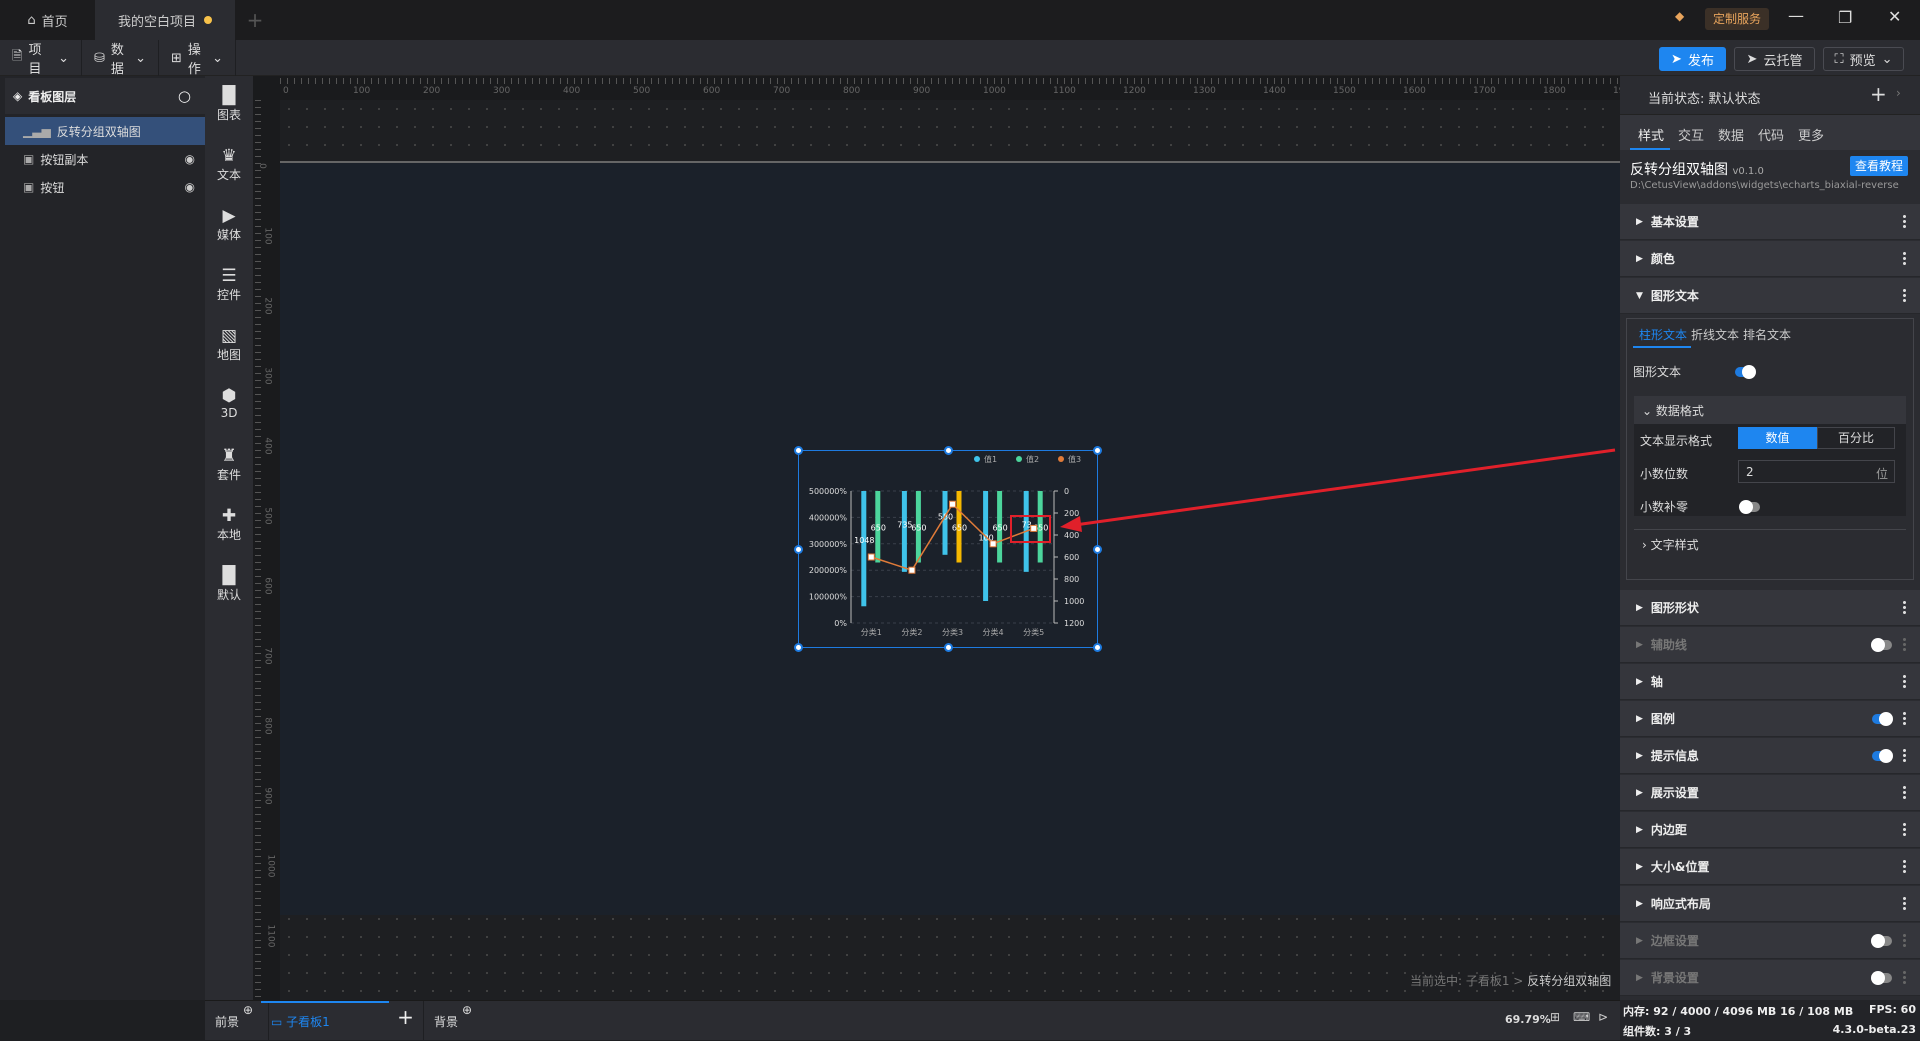 The image size is (1920, 1041). I want to click on subtab-line-text: 折线文本, so click(1715, 334).